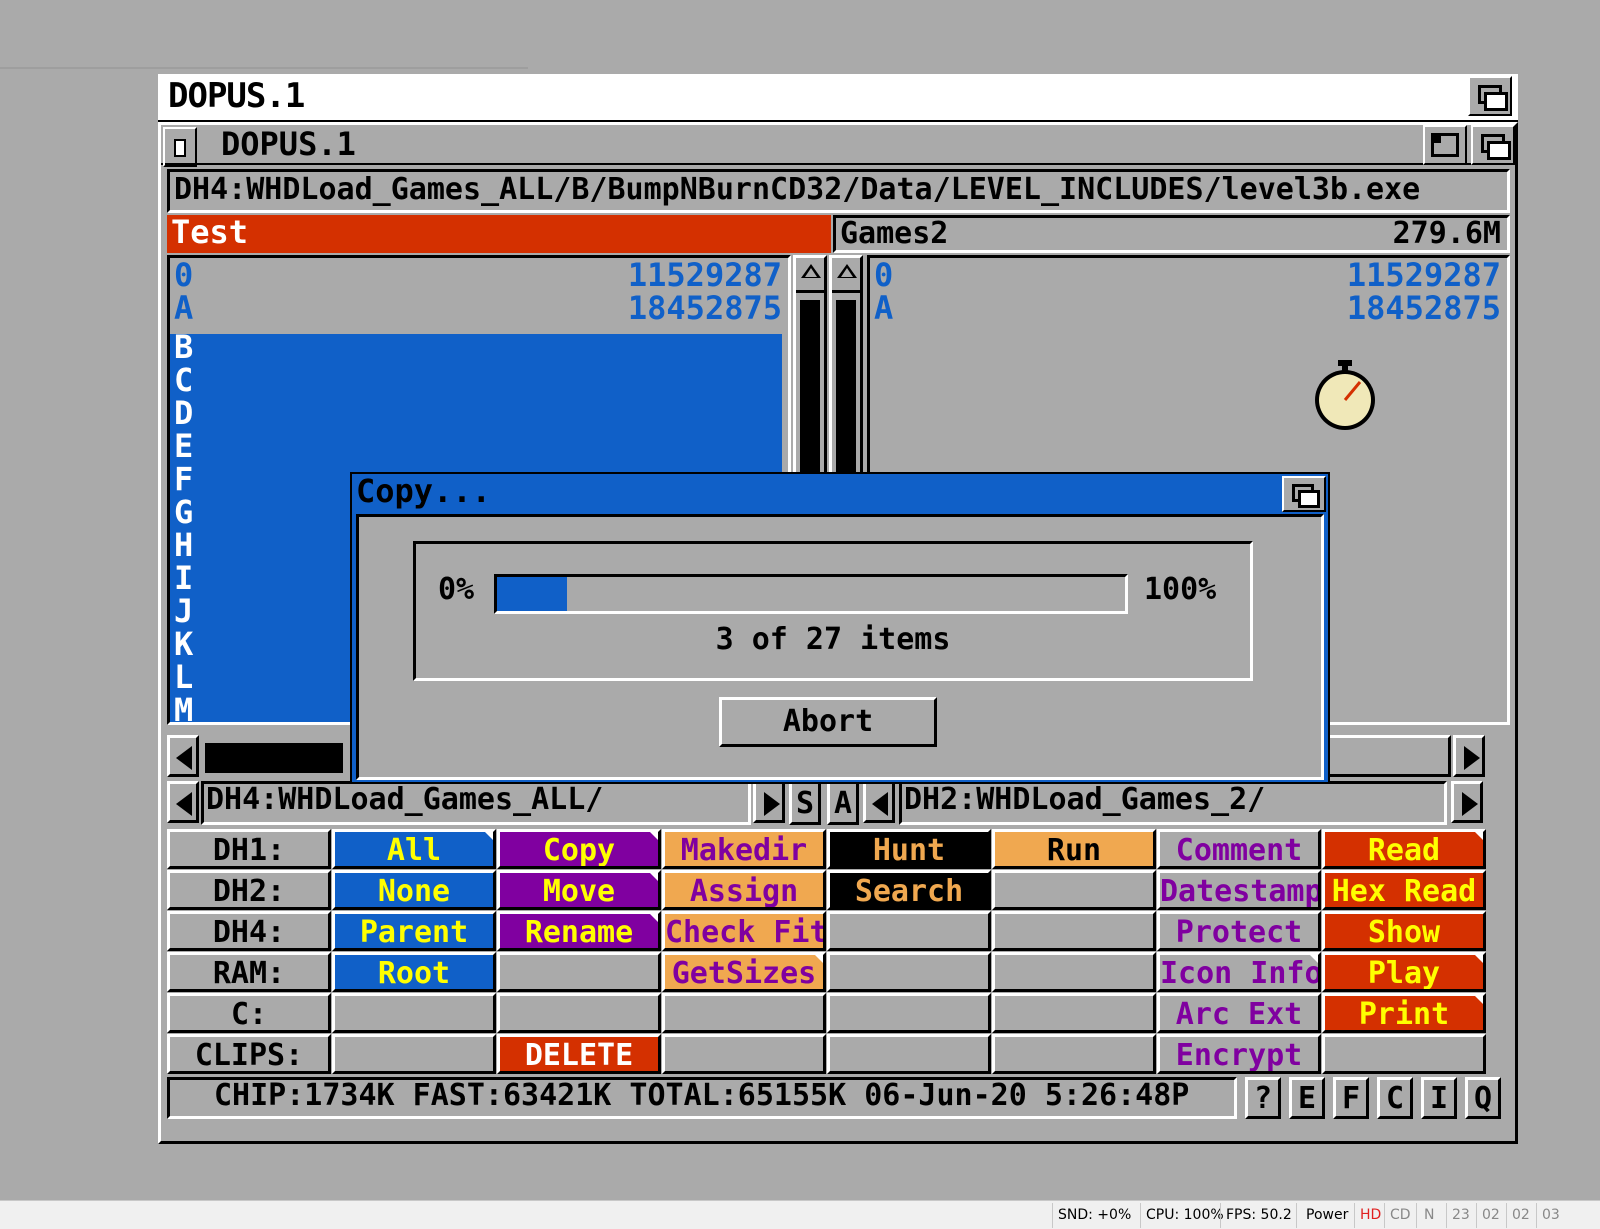  What do you see at coordinates (1395, 1098) in the screenshot?
I see `quick-button-c: C` at bounding box center [1395, 1098].